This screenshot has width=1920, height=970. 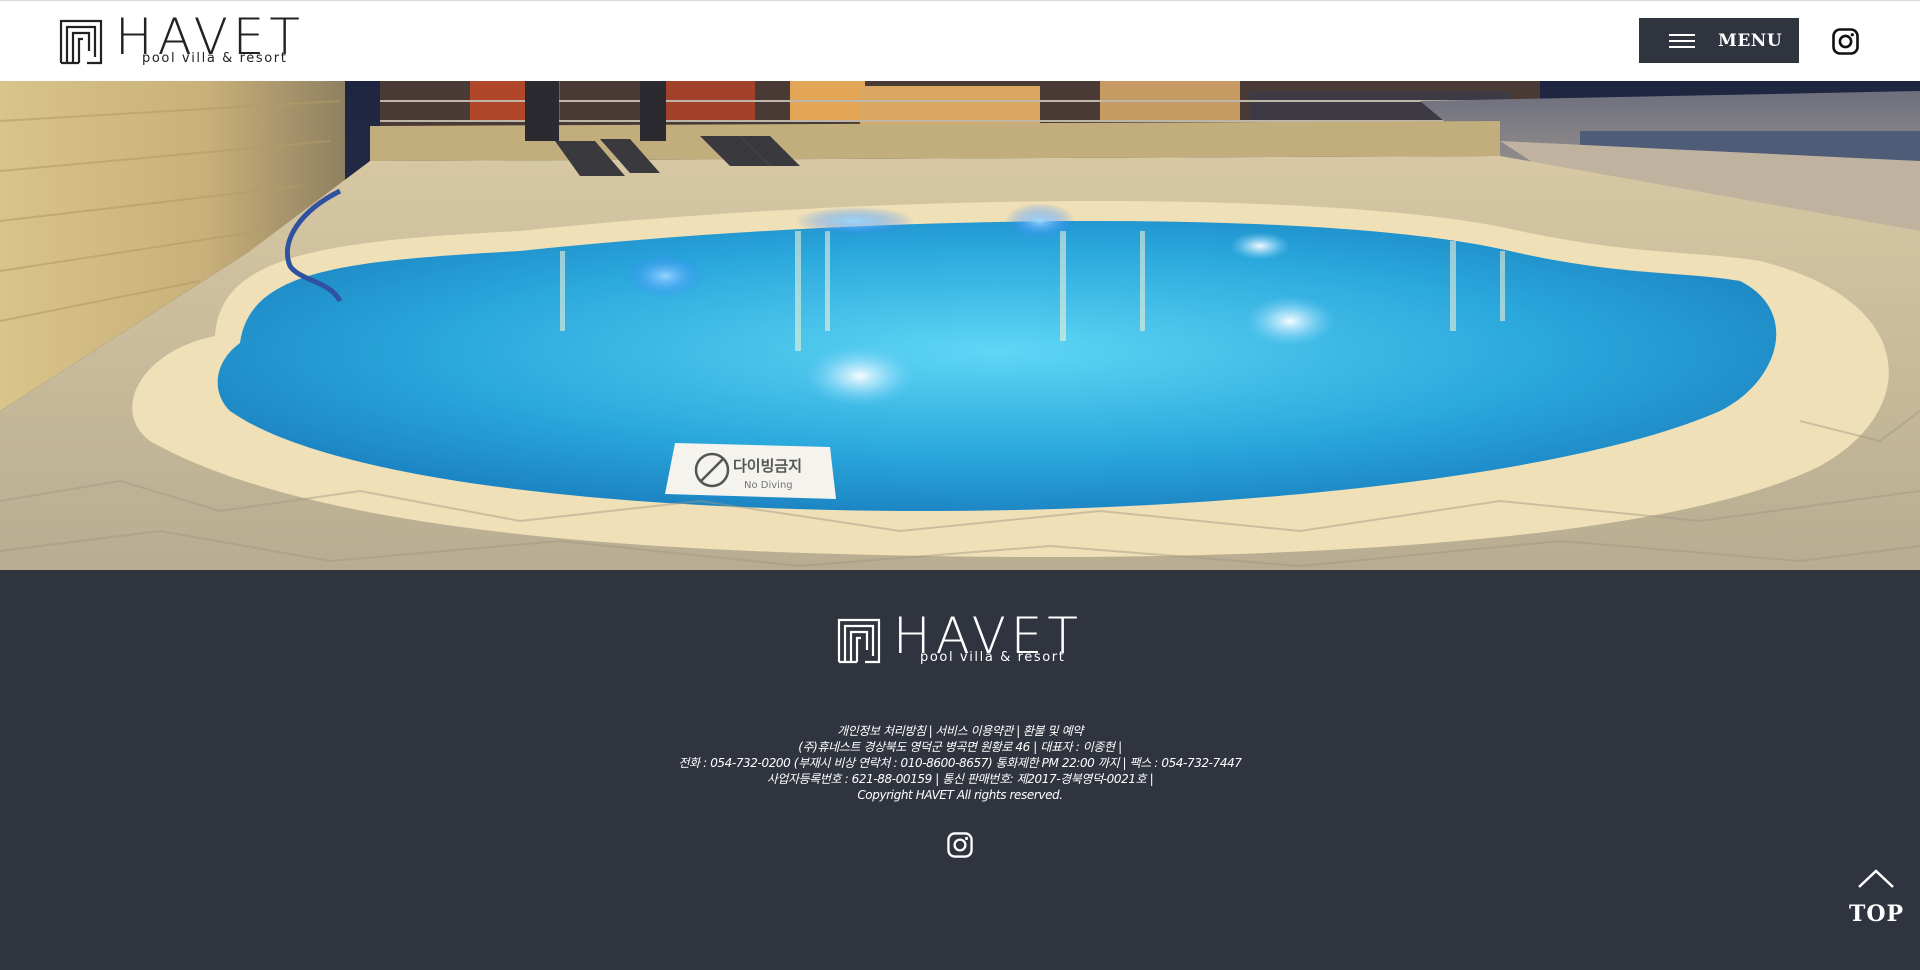 I want to click on footer-instagram-link, so click(x=960, y=845).